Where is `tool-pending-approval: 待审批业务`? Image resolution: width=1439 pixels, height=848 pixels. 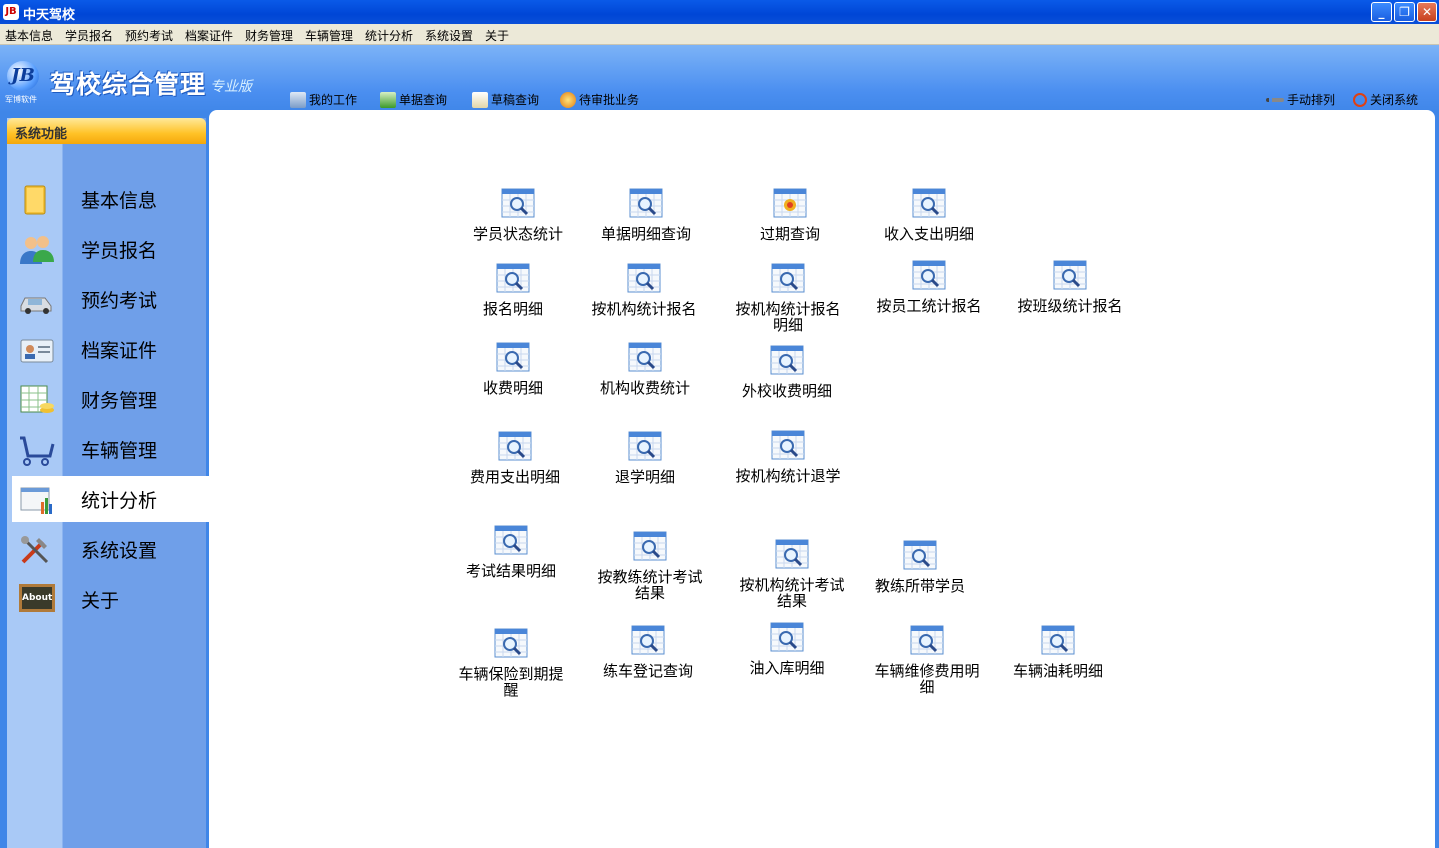 tool-pending-approval: 待审批业务 is located at coordinates (599, 99).